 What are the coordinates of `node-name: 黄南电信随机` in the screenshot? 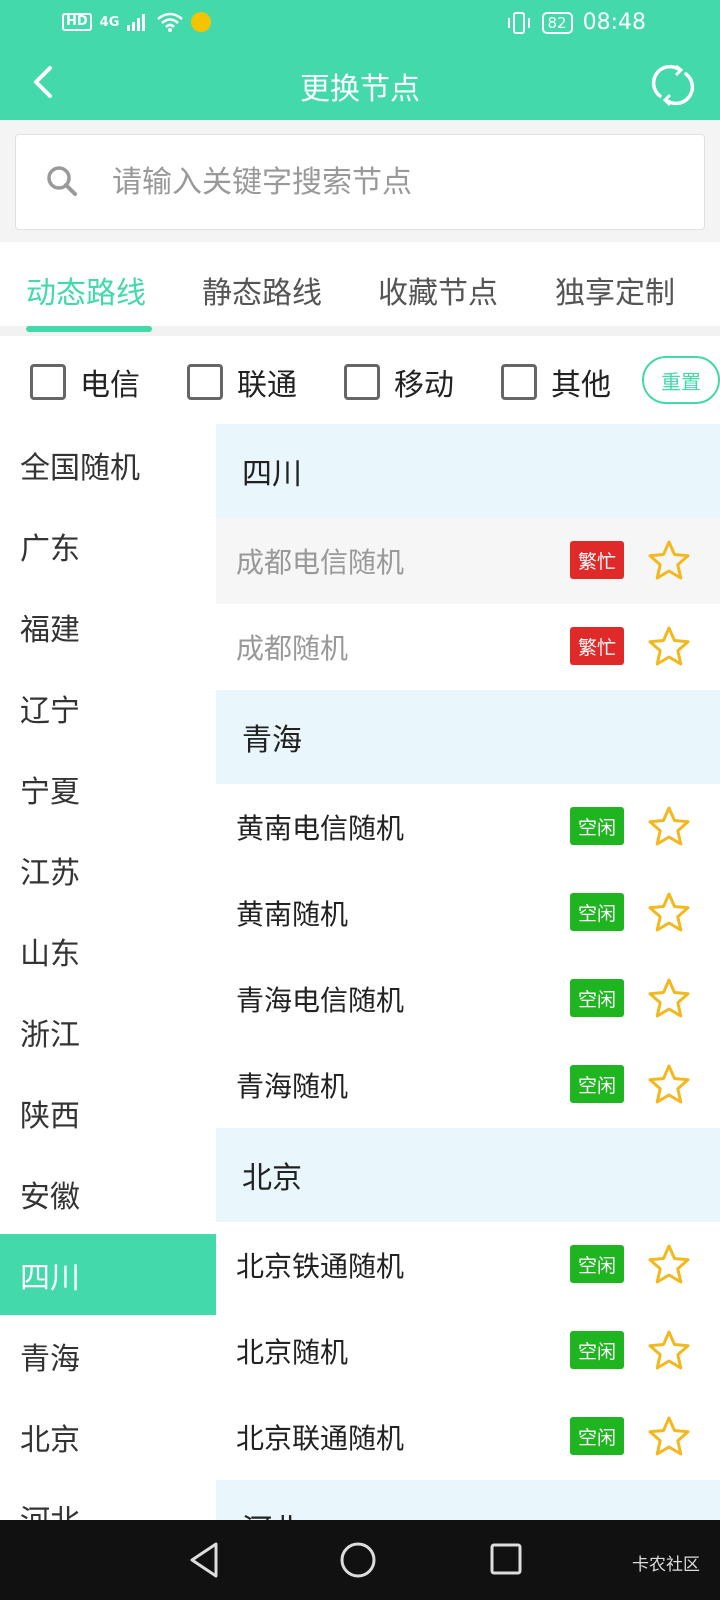 It's located at (320, 828).